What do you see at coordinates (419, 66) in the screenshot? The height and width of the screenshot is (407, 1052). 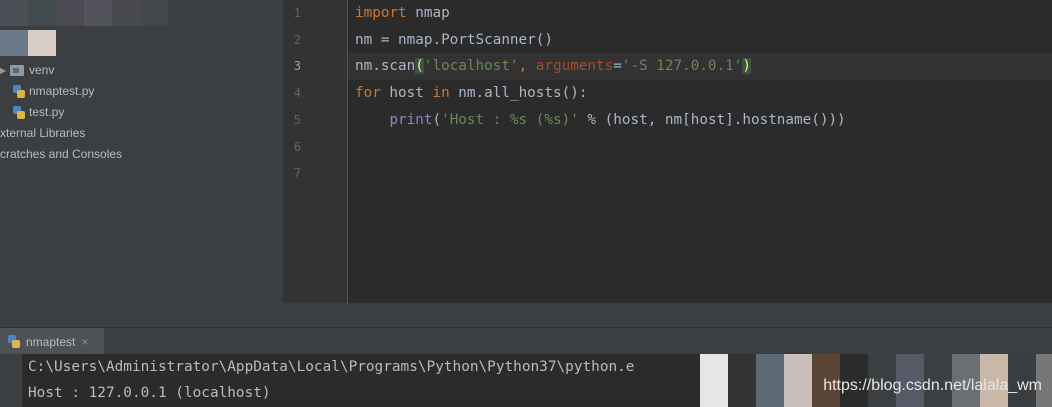 I see `matched-brace: (` at bounding box center [419, 66].